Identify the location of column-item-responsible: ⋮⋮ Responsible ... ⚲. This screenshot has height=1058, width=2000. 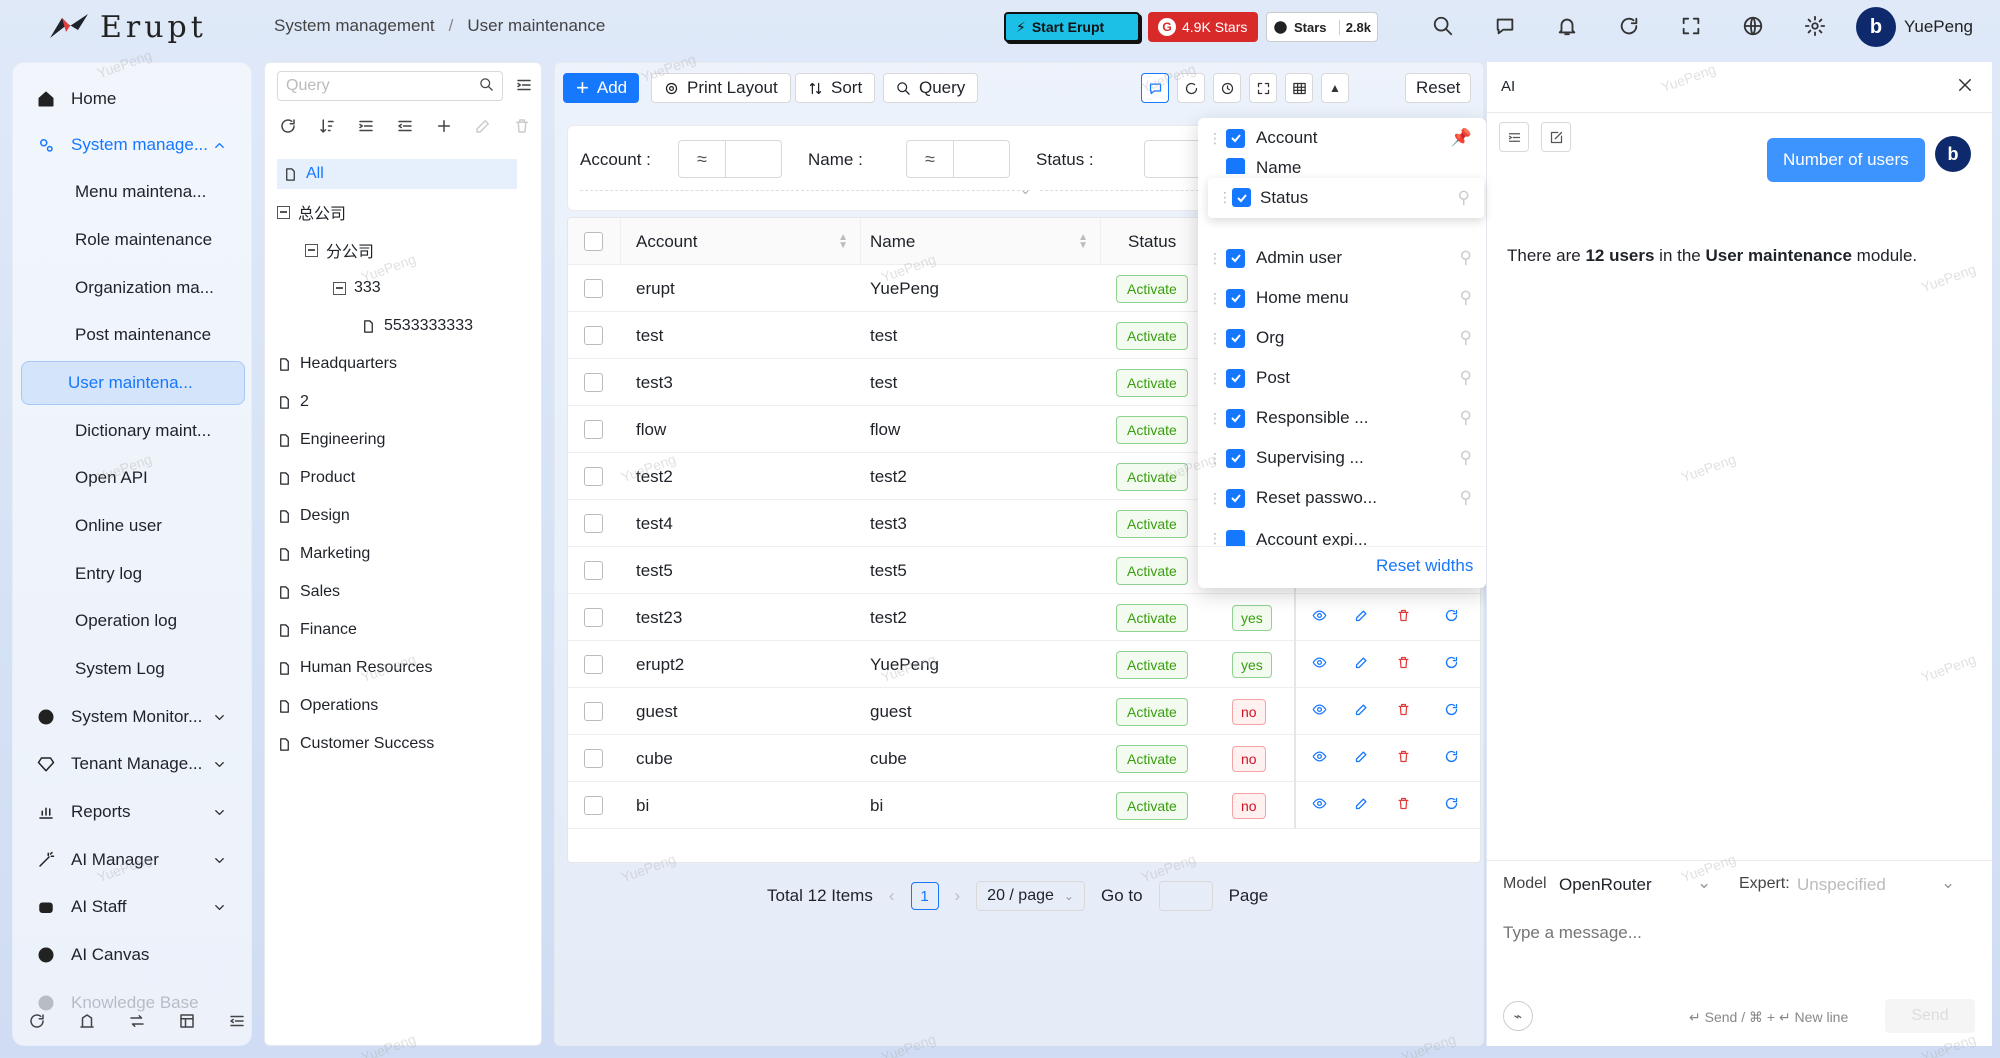
(1342, 418).